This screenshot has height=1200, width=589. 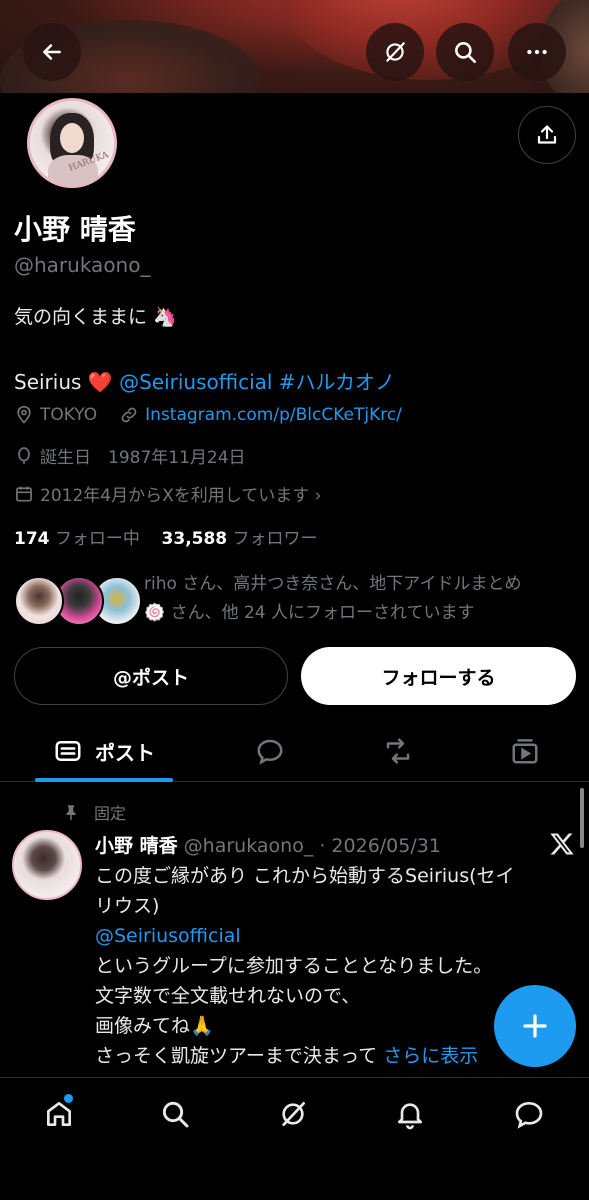 I want to click on post-text-line: リウス), so click(x=127, y=906).